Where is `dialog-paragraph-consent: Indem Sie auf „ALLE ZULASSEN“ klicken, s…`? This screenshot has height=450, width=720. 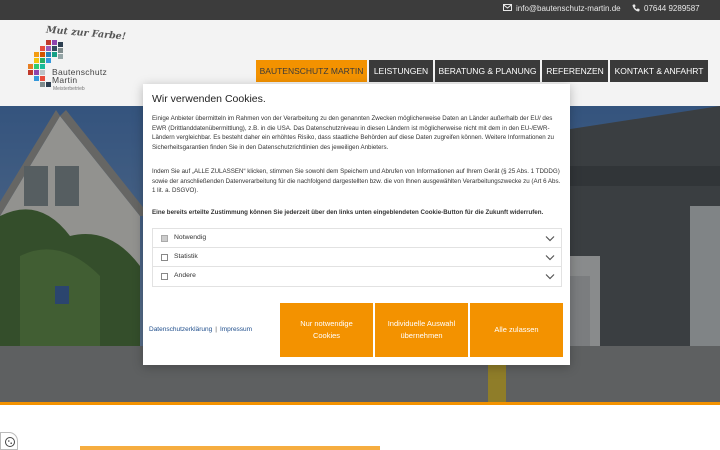
dialog-paragraph-consent: Indem Sie auf „ALLE ZULASSEN“ klicken, s… is located at coordinates (356, 181).